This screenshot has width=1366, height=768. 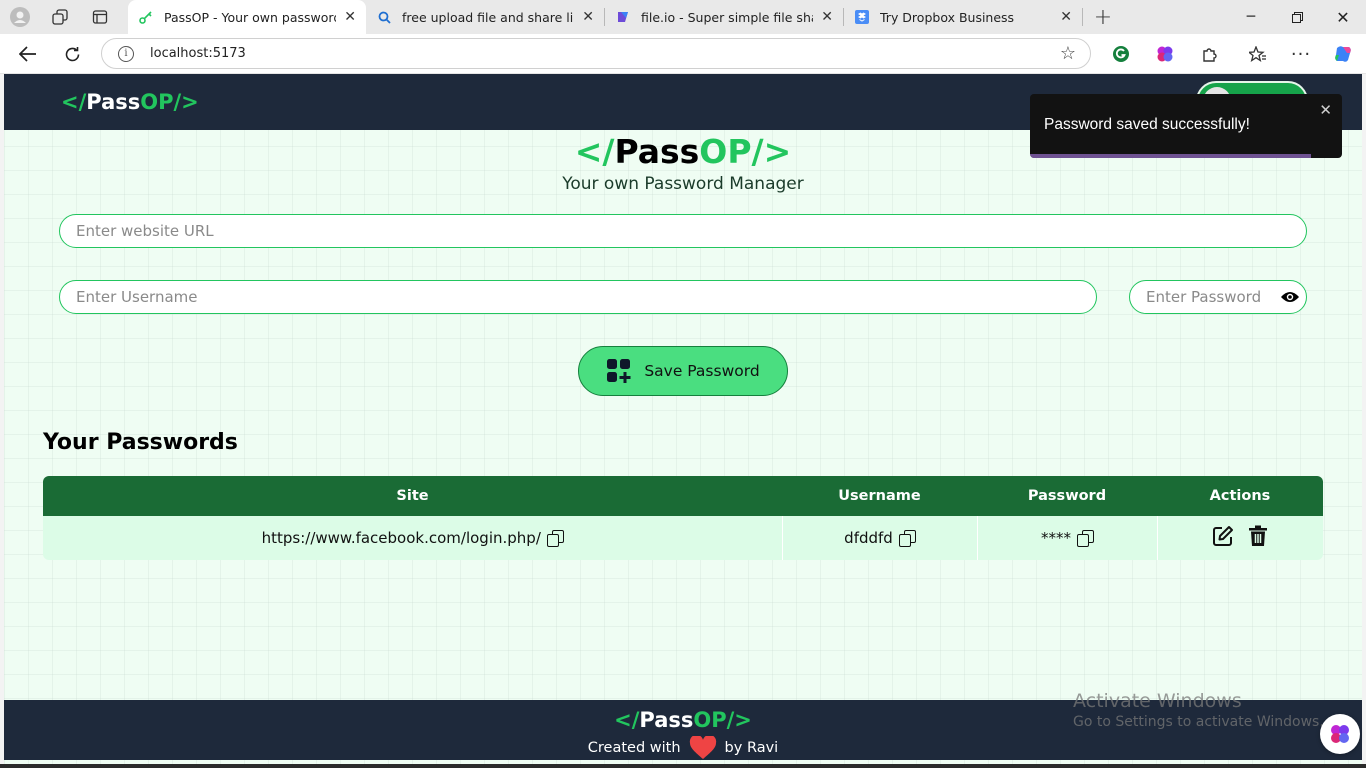 What do you see at coordinates (1251, 17) in the screenshot?
I see `minimize-icon: ─` at bounding box center [1251, 17].